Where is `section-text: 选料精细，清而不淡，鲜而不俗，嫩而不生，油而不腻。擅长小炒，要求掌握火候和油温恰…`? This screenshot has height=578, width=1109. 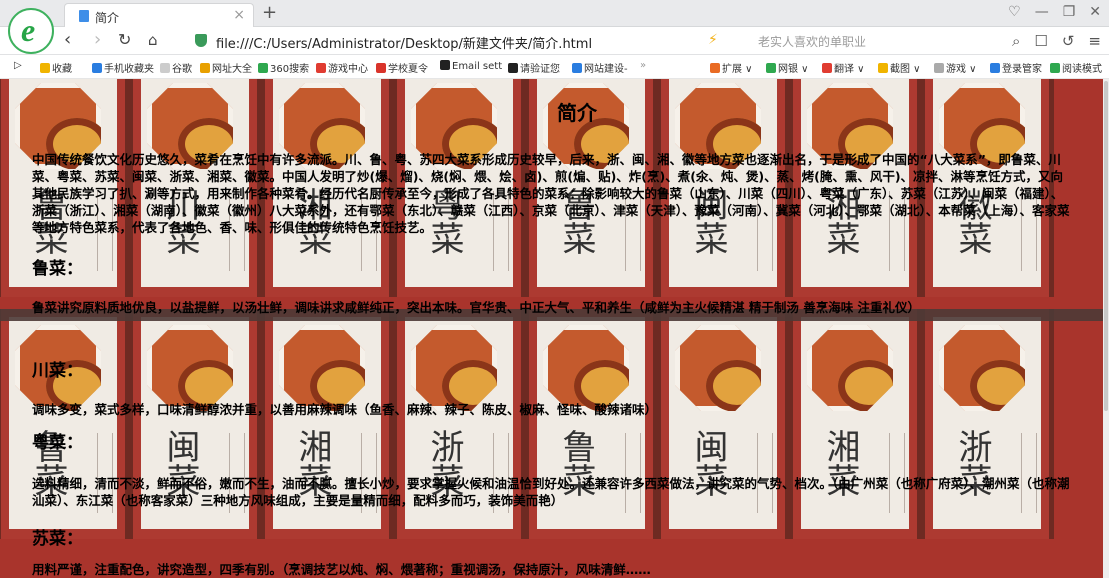 section-text: 选料精细，清而不淡，鲜而不俗，嫩而不生，油而不腻。擅长小炒，要求掌握火候和油温恰… is located at coordinates (551, 492).